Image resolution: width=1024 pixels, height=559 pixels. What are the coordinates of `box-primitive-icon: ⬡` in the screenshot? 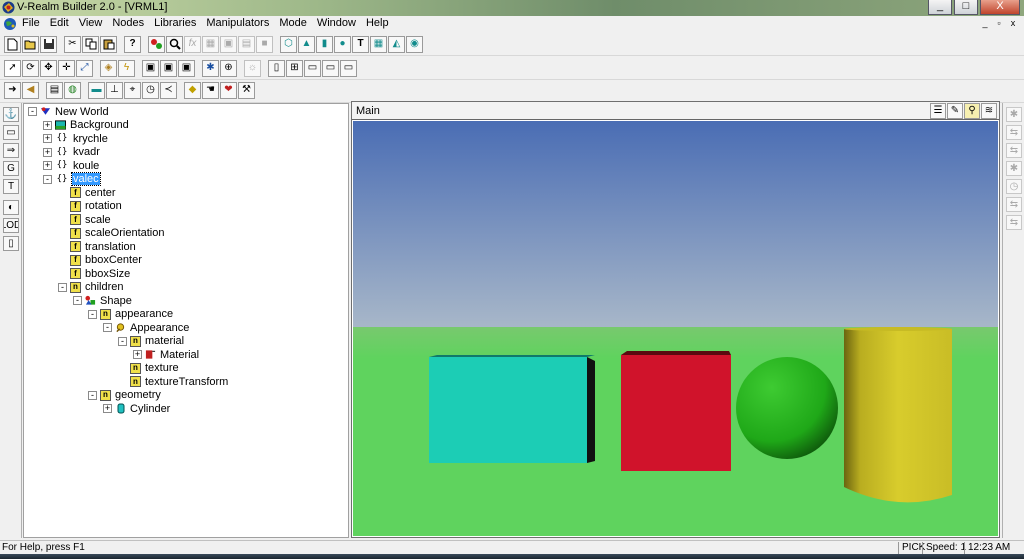 It's located at (288, 44).